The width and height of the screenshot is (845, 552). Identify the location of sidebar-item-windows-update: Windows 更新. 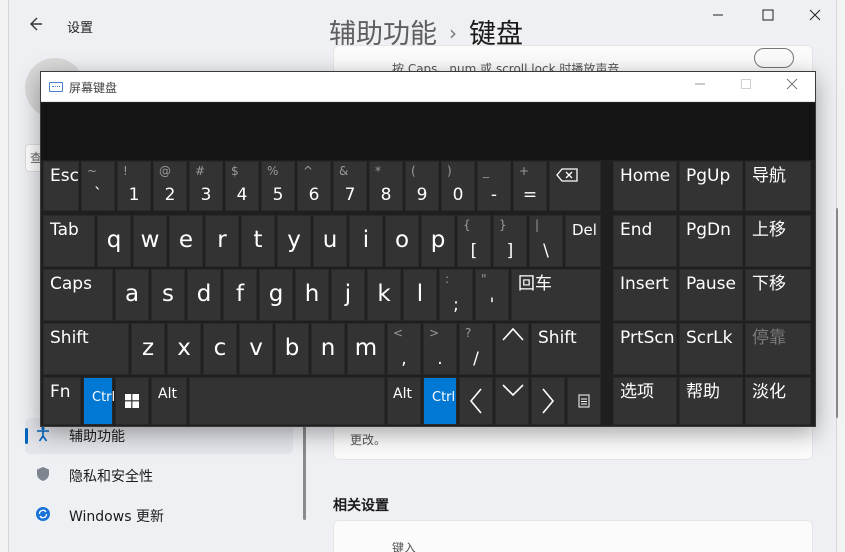
(159, 516).